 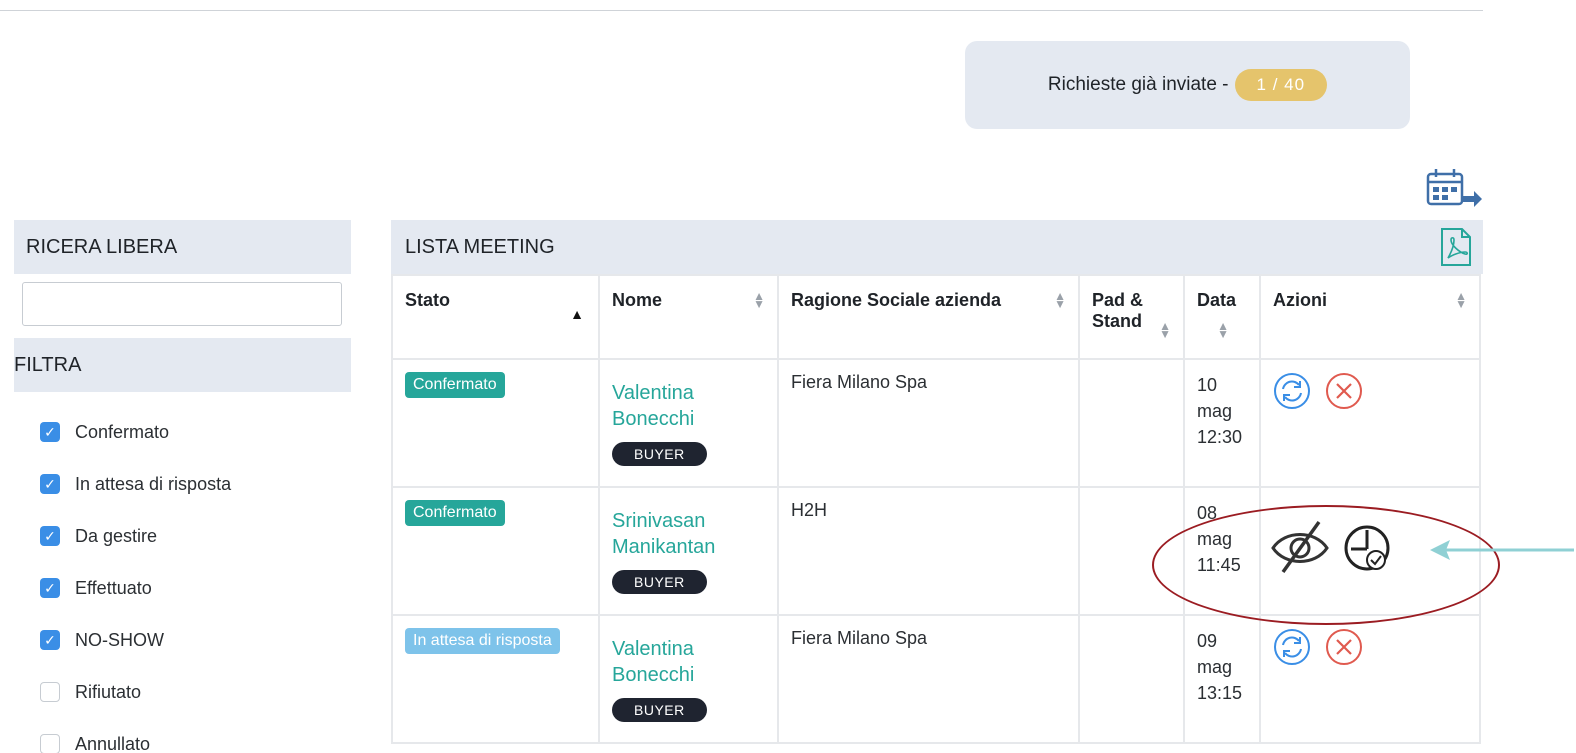 I want to click on status-cell: In attesa di risposta, so click(x=495, y=679).